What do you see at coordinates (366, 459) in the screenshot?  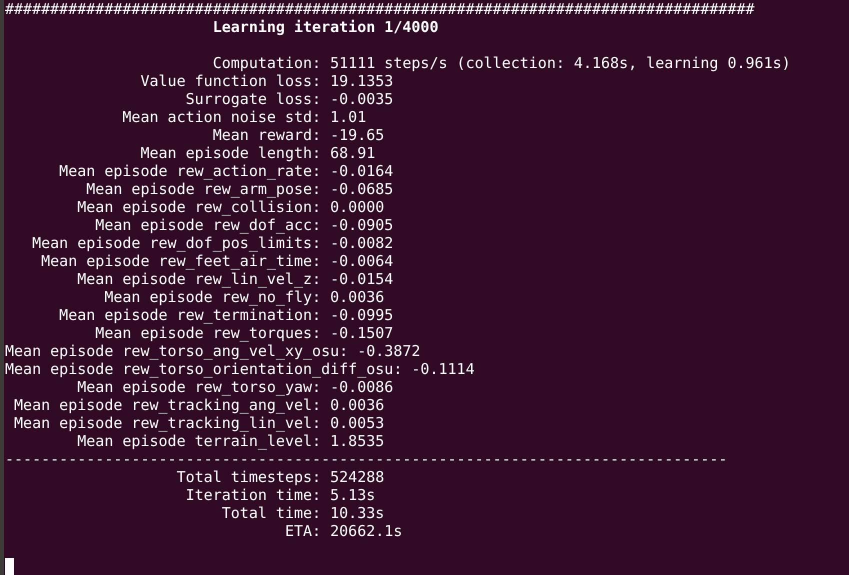 I see `dash-rule: --------------------------------------------------------------------------------` at bounding box center [366, 459].